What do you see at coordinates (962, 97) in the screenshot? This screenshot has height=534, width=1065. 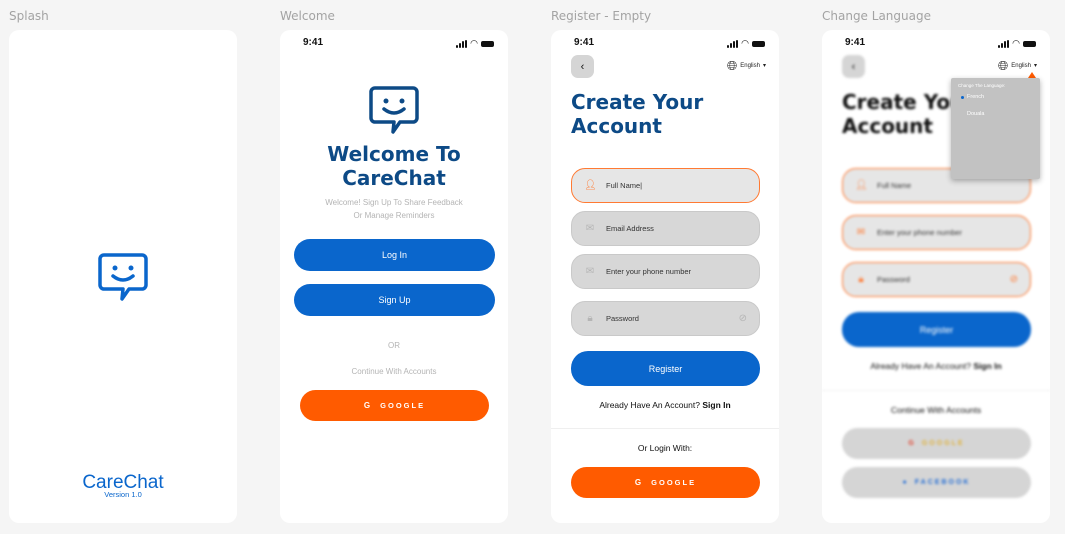 I see `selected-dot-icon` at bounding box center [962, 97].